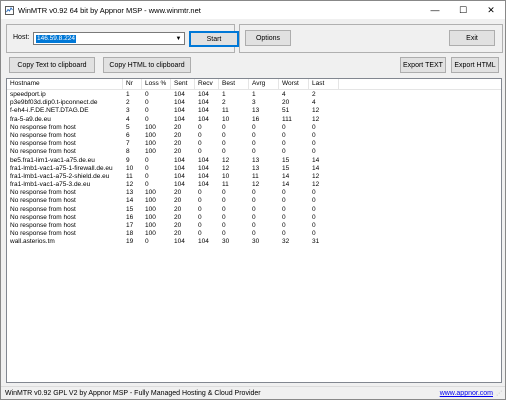  Describe the element at coordinates (475, 65) in the screenshot. I see `export-html-button: Export HTML` at that location.